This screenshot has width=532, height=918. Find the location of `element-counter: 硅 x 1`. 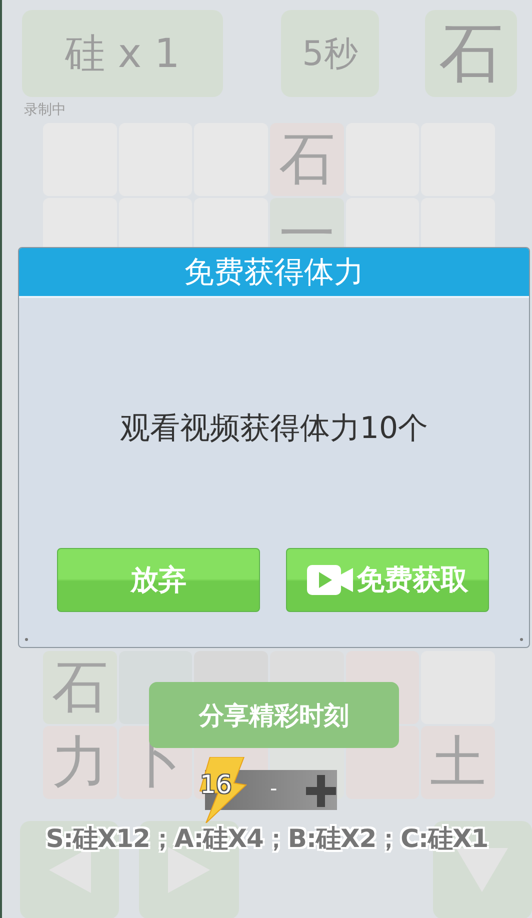

element-counter: 硅 x 1 is located at coordinates (122, 53).